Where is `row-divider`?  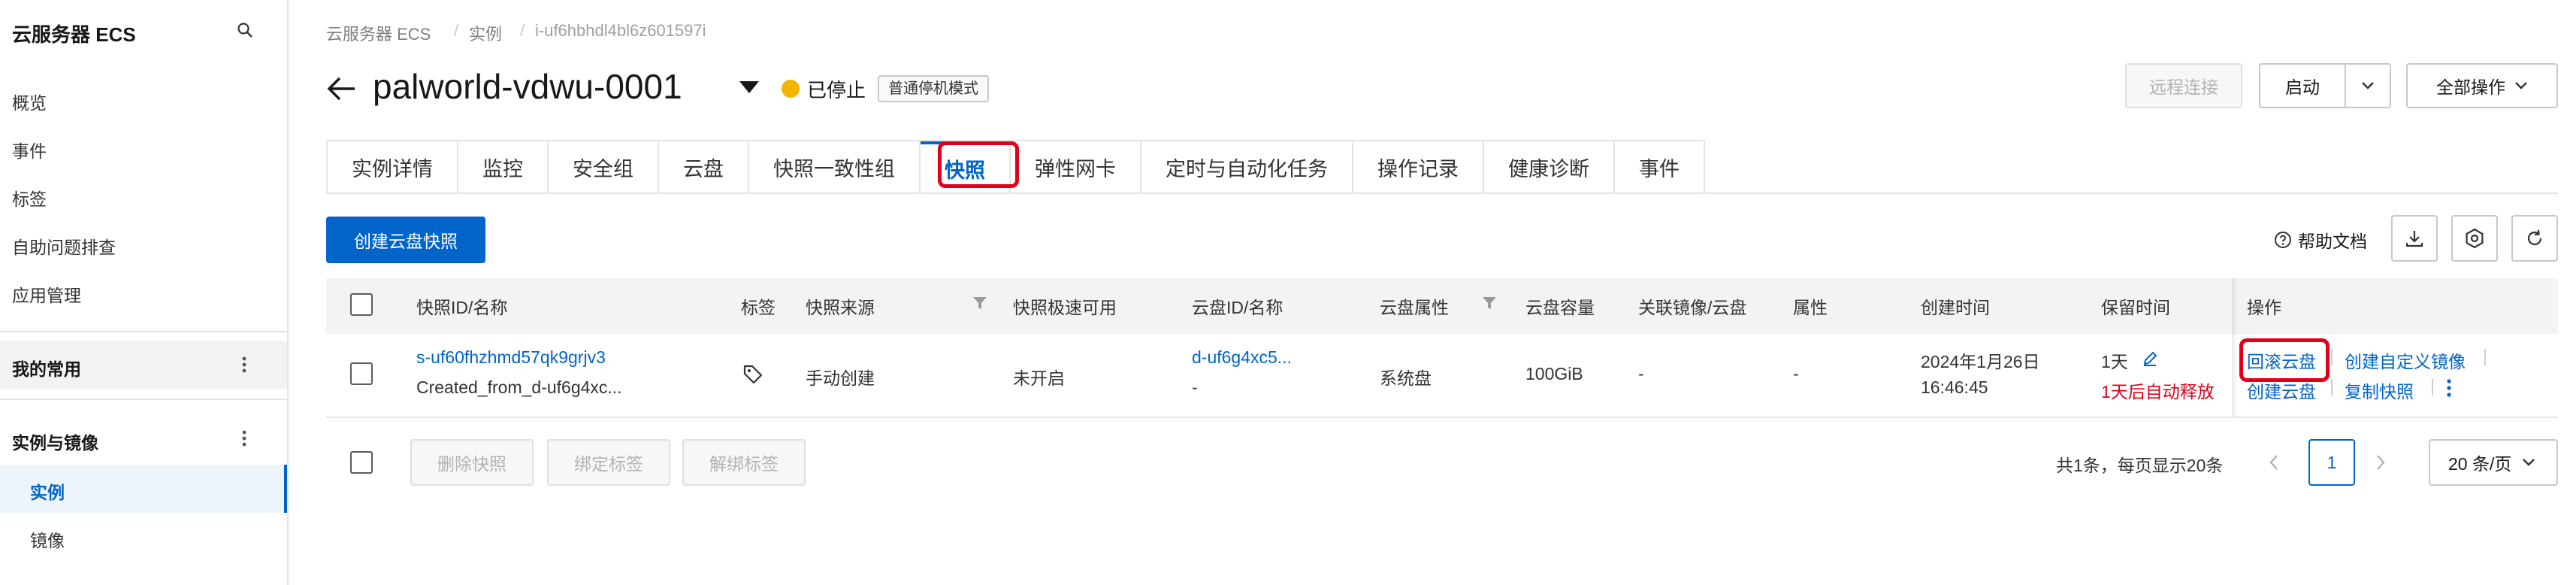
row-divider is located at coordinates (1442, 417).